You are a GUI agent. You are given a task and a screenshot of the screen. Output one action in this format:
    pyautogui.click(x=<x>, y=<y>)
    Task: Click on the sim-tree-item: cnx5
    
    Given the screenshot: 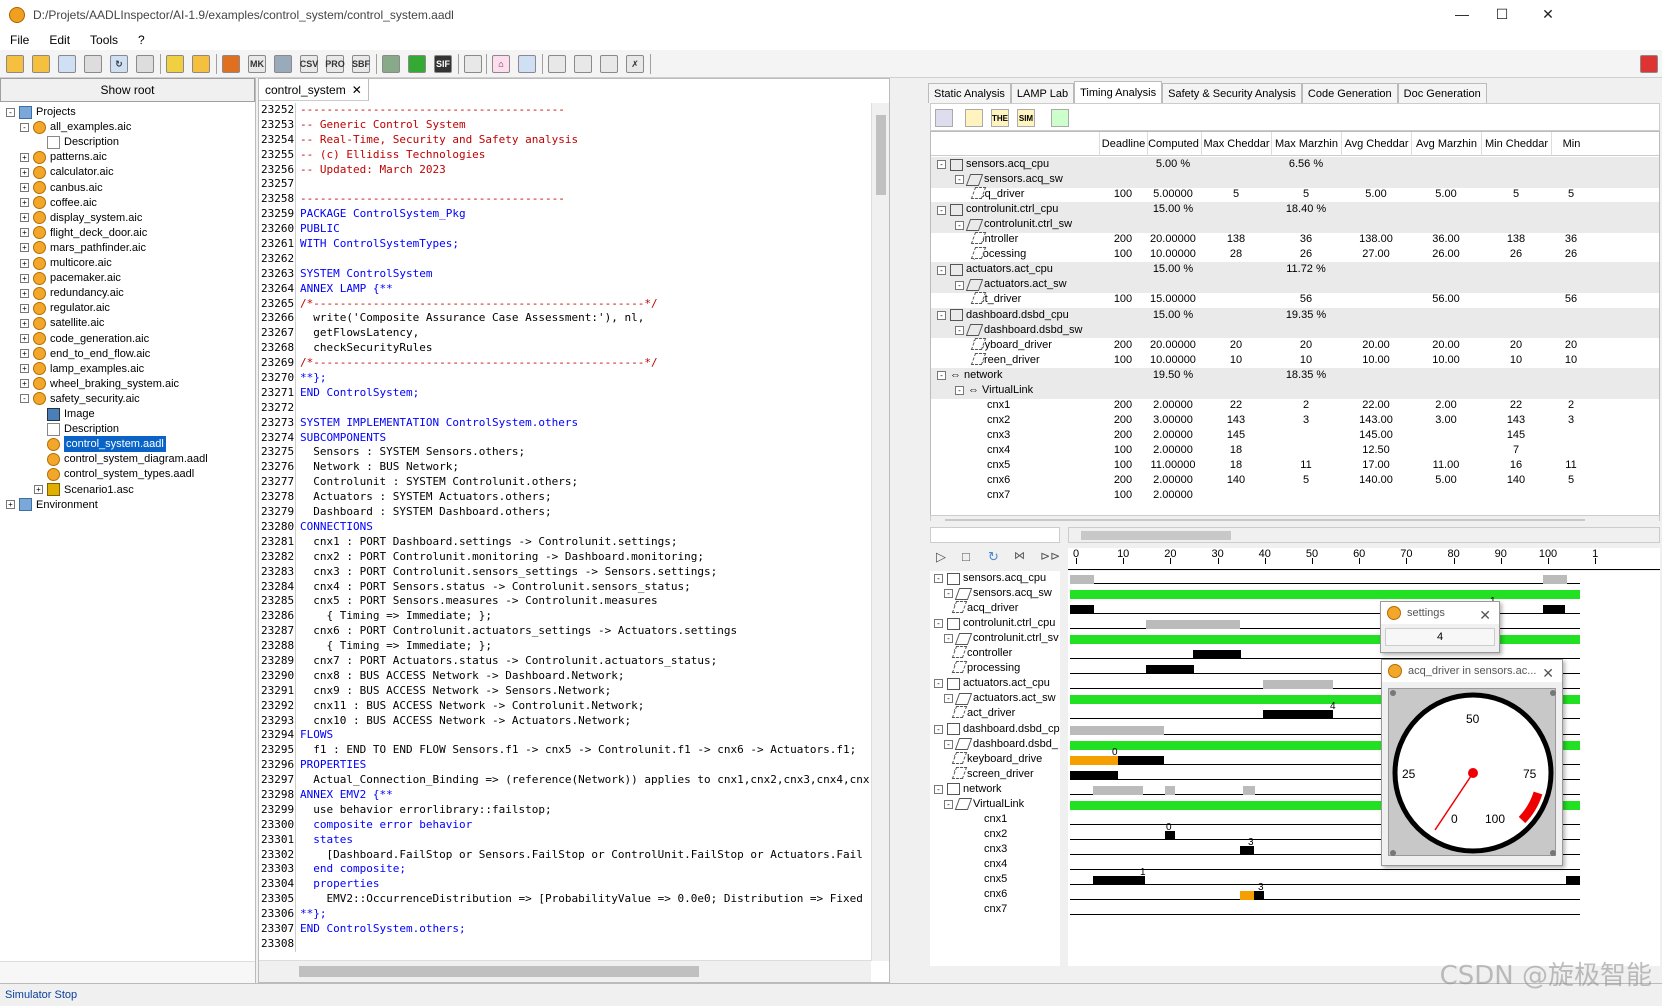 What is the action you would take?
    pyautogui.click(x=995, y=879)
    